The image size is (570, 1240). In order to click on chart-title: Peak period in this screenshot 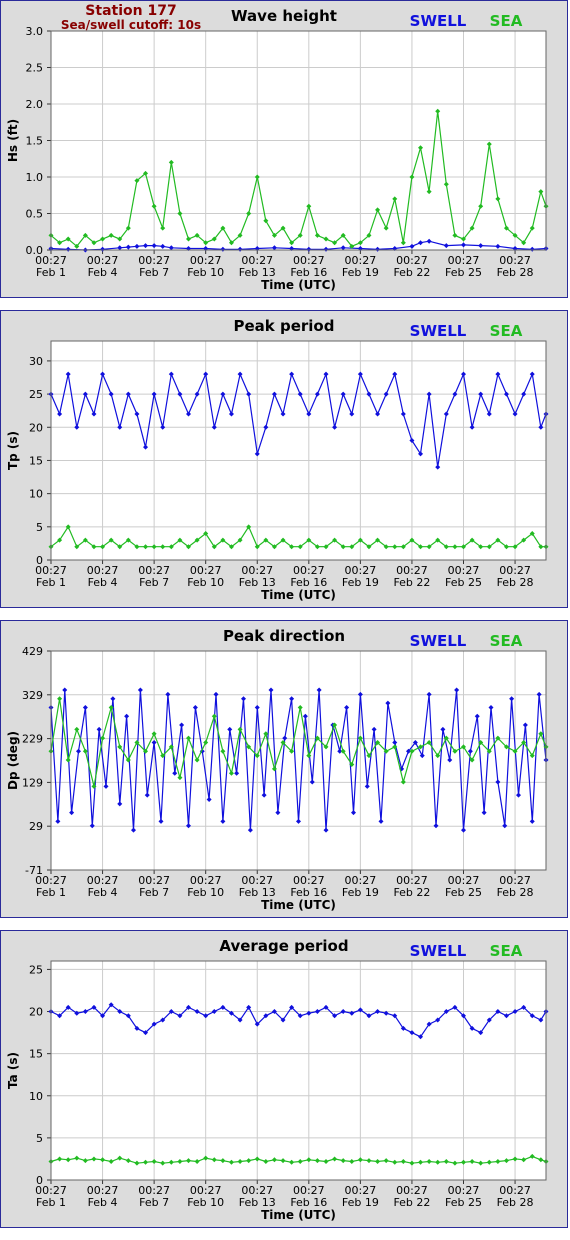, I will do `click(284, 326)`.